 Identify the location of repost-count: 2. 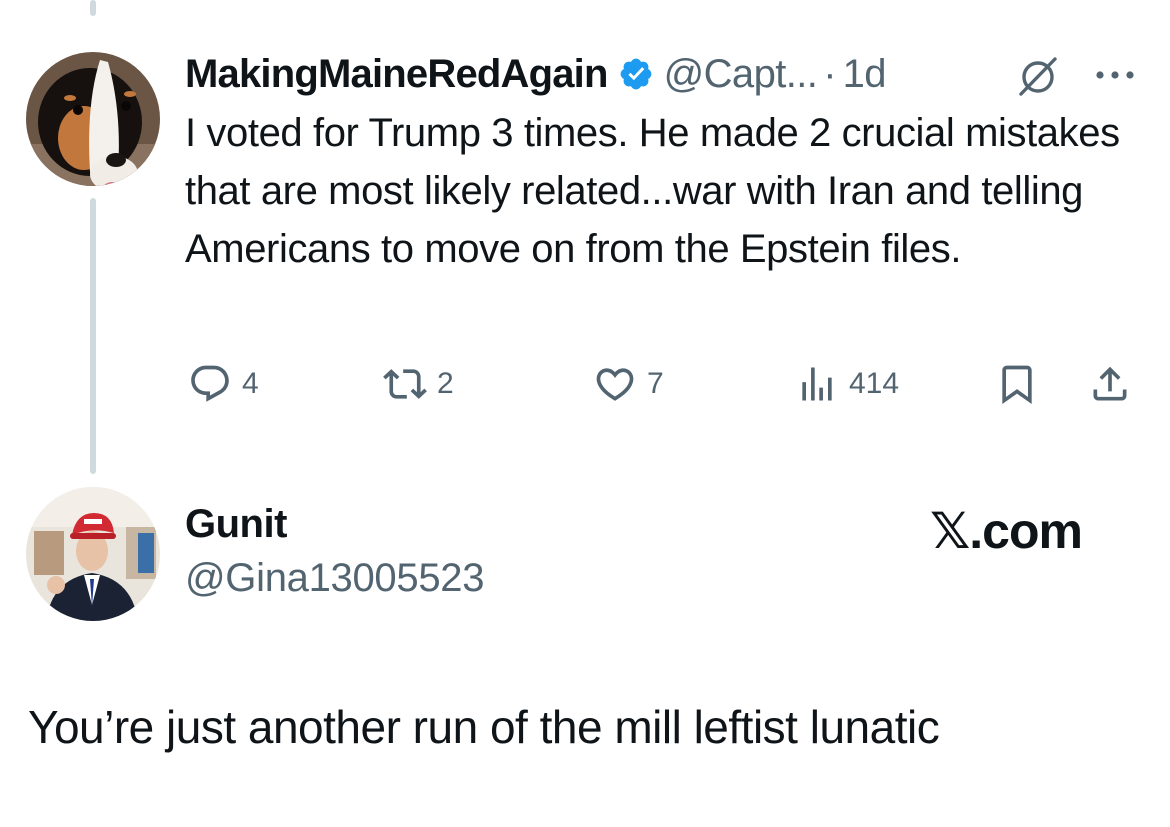
(445, 383).